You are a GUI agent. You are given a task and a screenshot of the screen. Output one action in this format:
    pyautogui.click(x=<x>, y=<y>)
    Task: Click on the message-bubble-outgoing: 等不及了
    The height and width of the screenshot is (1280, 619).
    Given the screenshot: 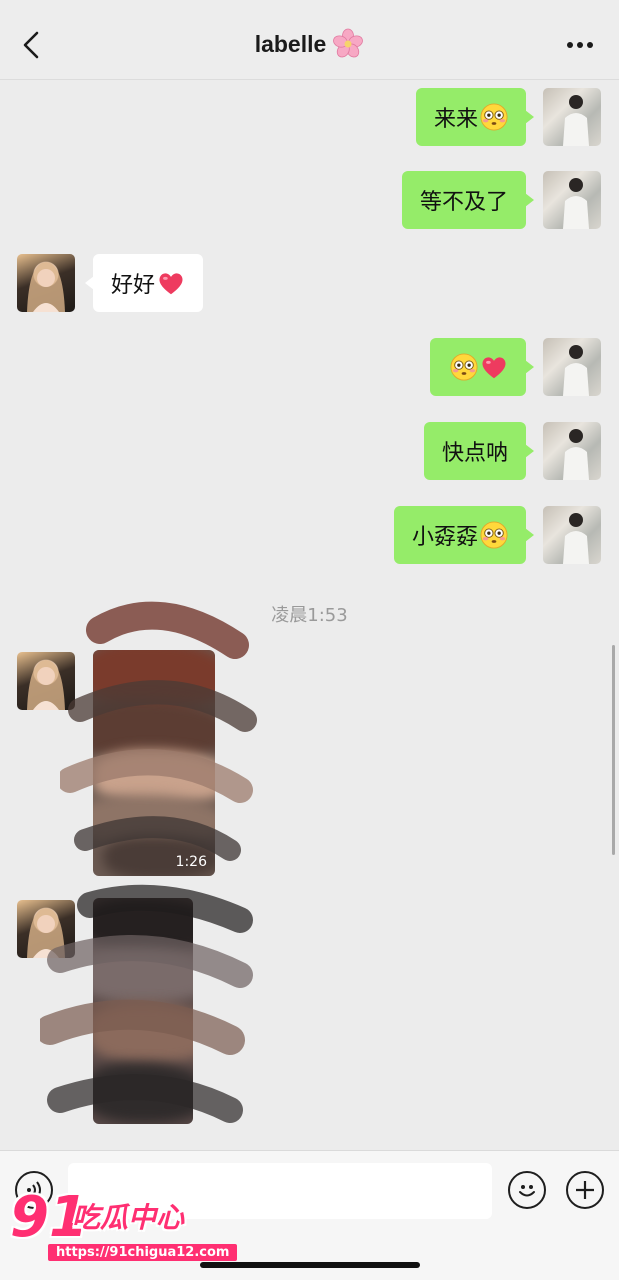 What is the action you would take?
    pyautogui.click(x=468, y=200)
    